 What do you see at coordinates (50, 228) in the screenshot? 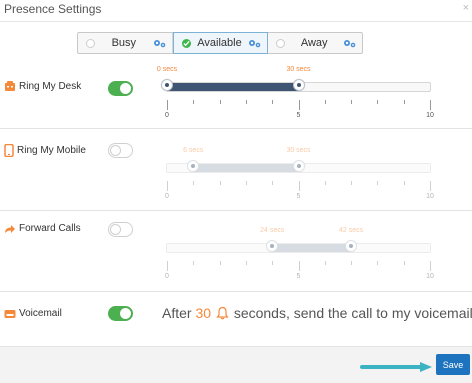
I see `row-label-text: Forward Calls` at bounding box center [50, 228].